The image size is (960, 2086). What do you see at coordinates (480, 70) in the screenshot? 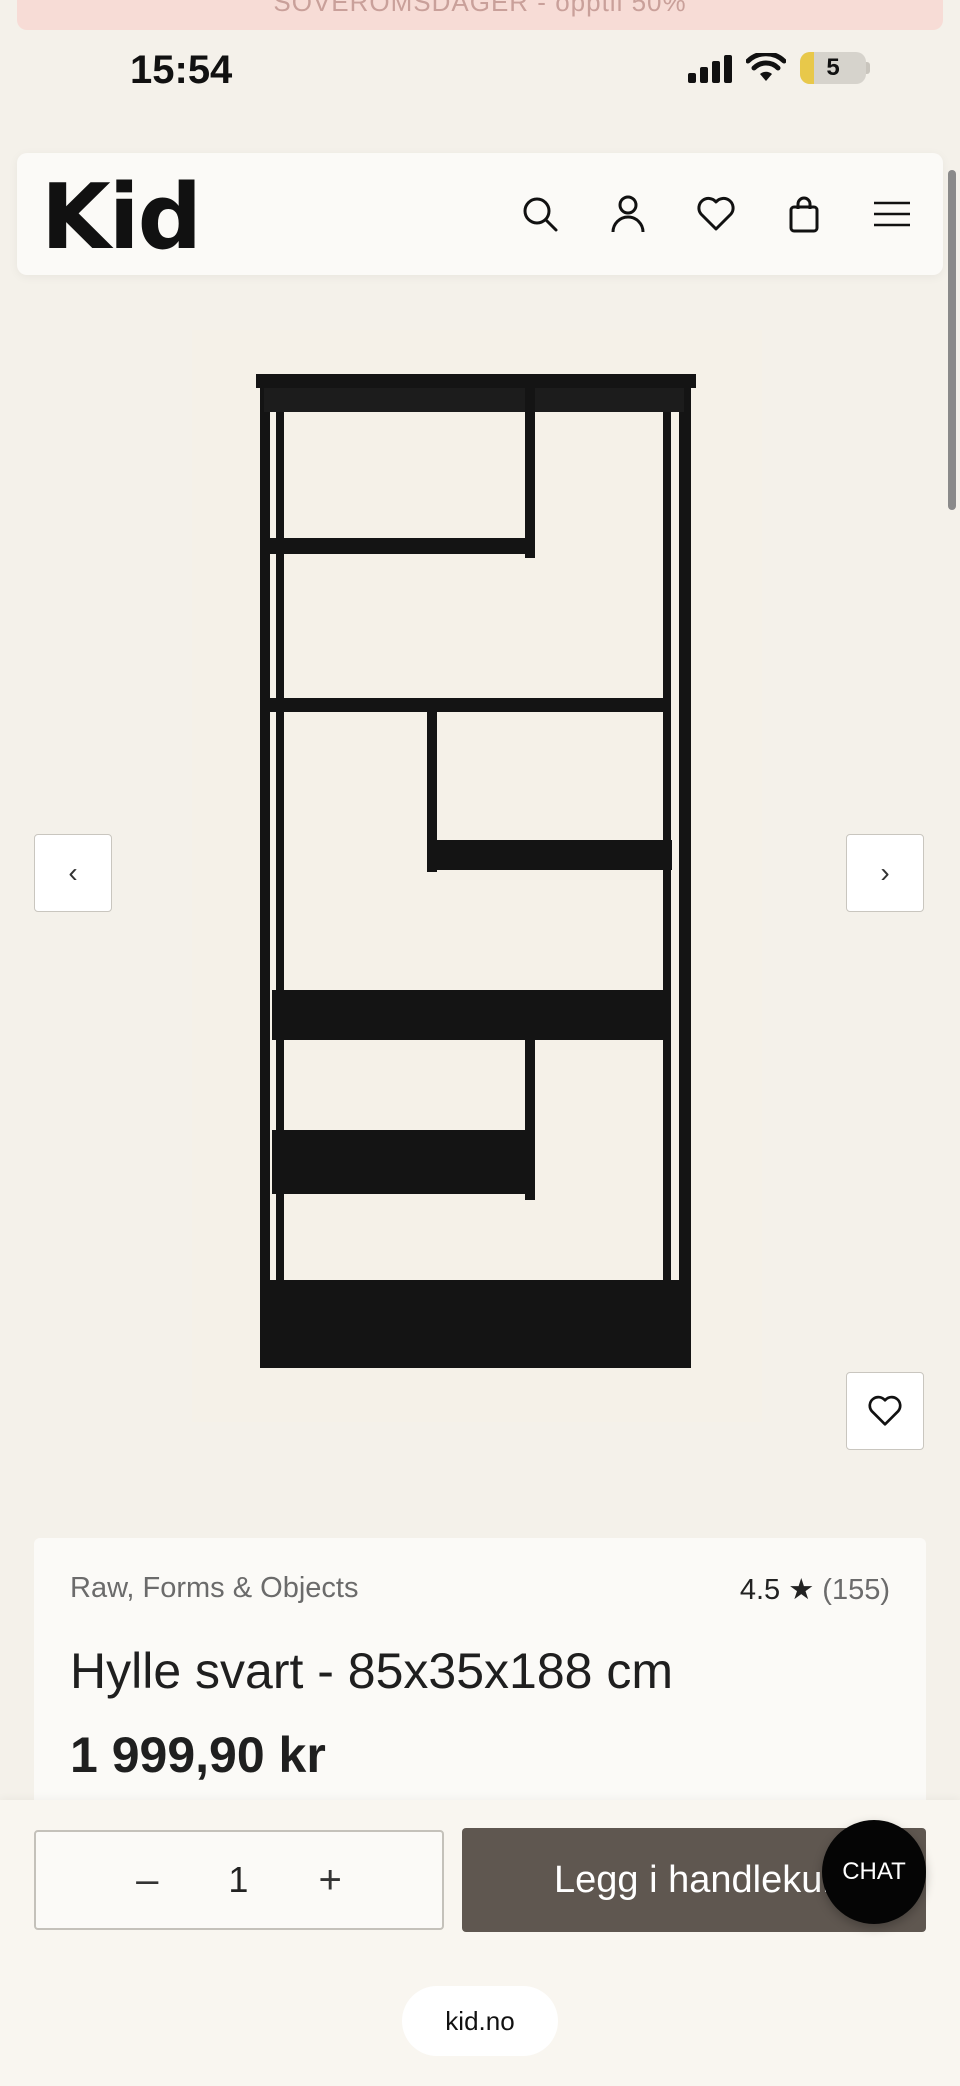
I see `status-bar: 15:54 5` at bounding box center [480, 70].